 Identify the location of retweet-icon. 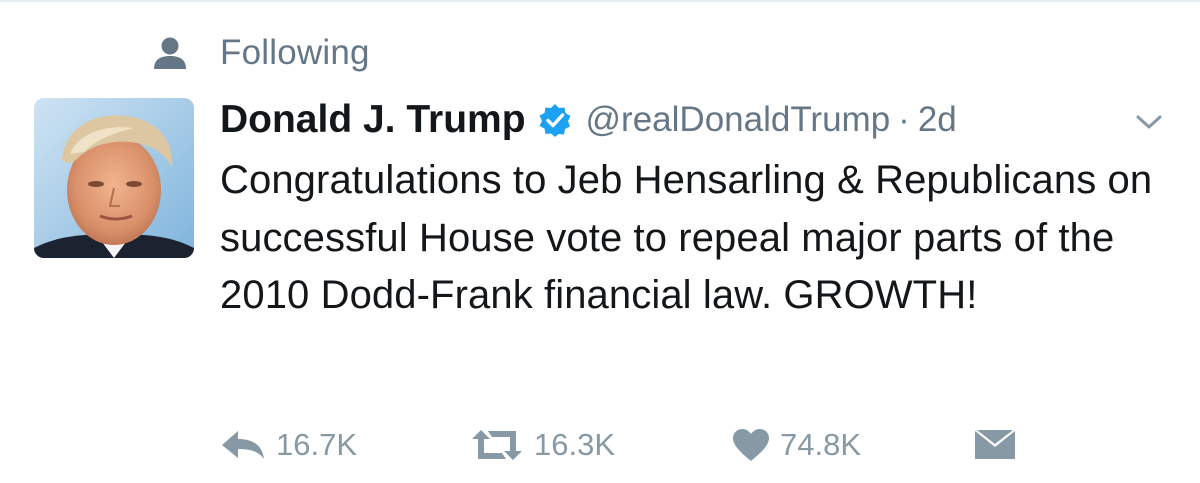
(497, 445).